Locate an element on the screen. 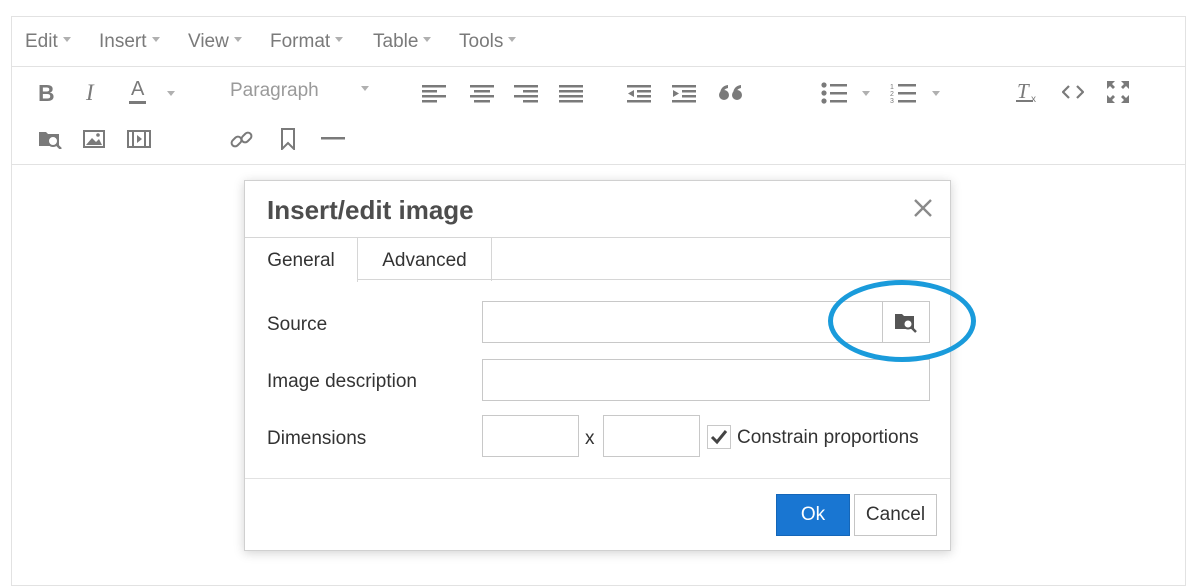 The image size is (1200, 586). svg-text: 3 is located at coordinates (892, 101).